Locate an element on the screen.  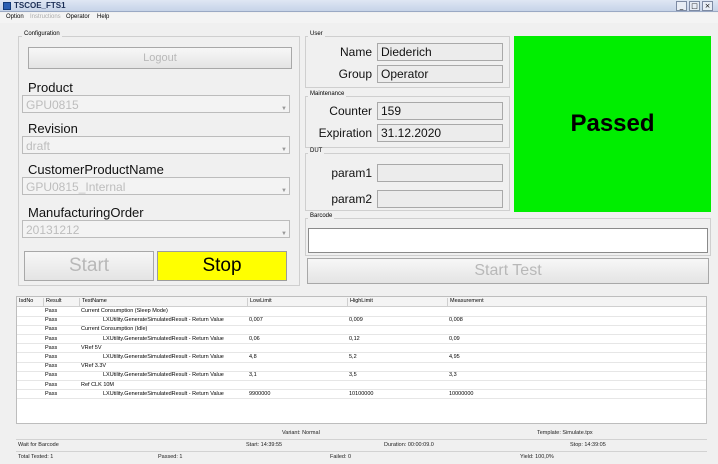
table-row: Pass Current Consumption (Sleep Mode) is located at coordinates (361, 312).